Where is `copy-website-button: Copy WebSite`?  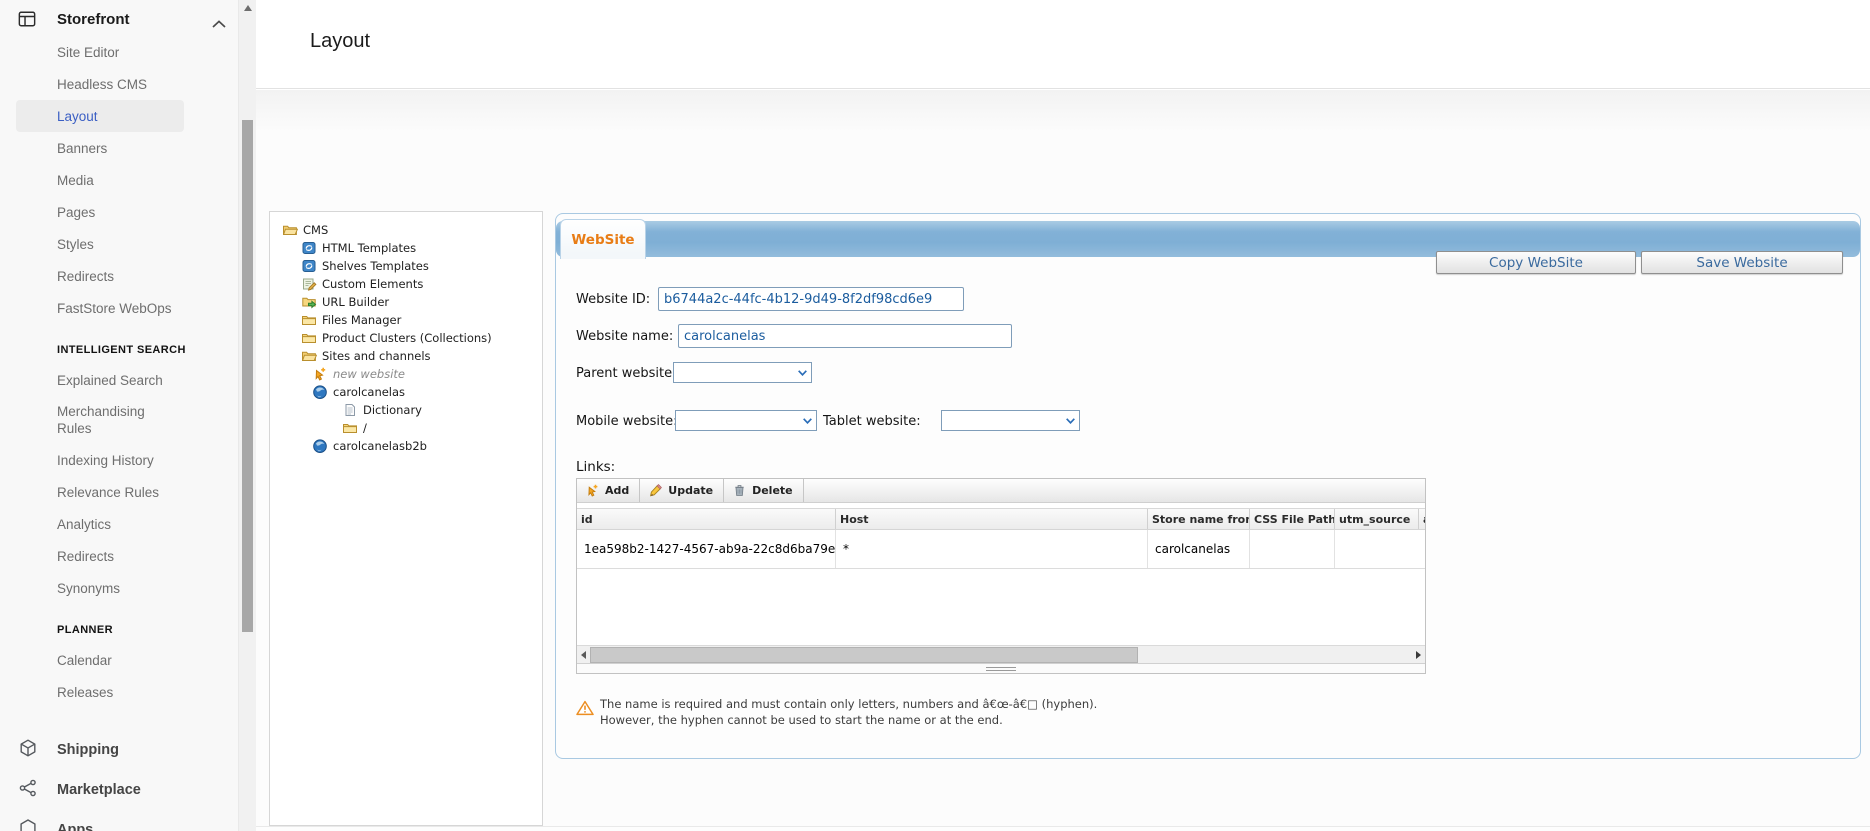 copy-website-button: Copy WebSite is located at coordinates (1536, 262).